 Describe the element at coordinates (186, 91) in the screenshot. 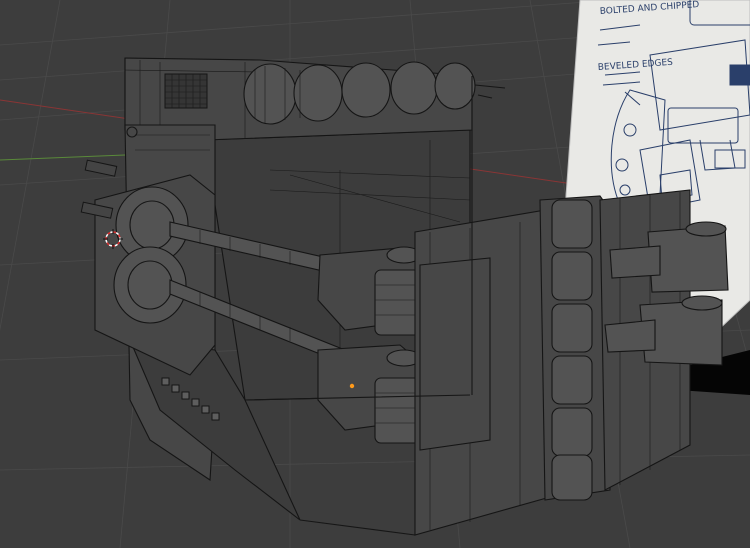

I see `vent-grille` at that location.